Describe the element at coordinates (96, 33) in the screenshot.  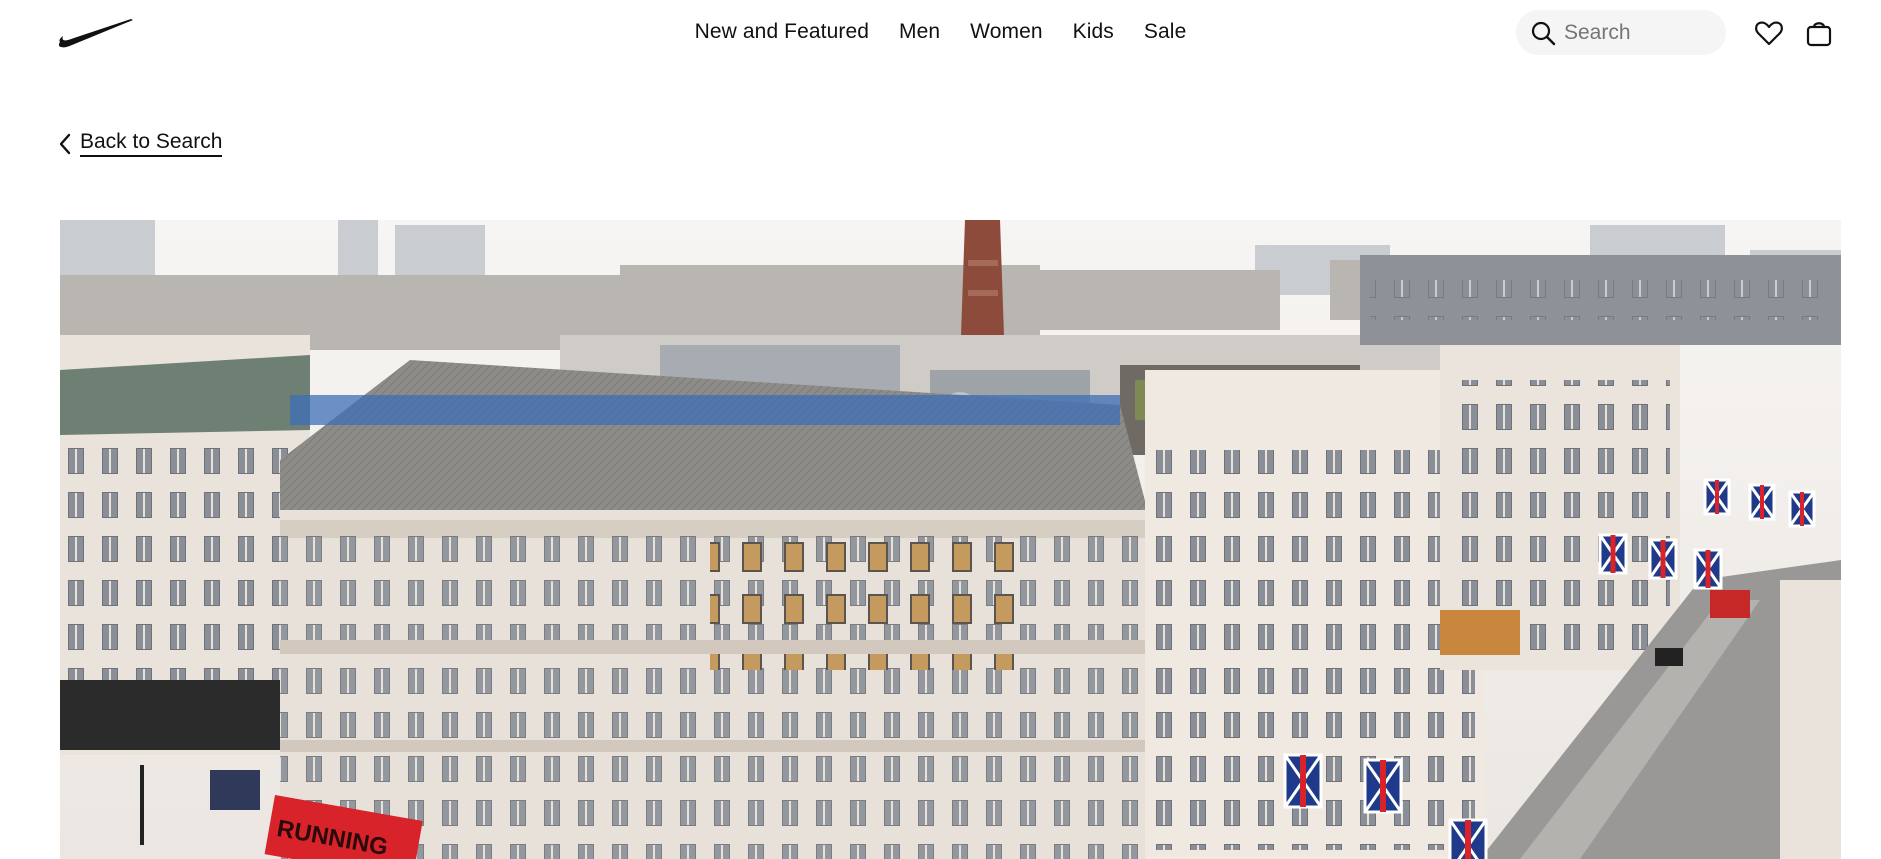
I see `swoosh-logo` at that location.